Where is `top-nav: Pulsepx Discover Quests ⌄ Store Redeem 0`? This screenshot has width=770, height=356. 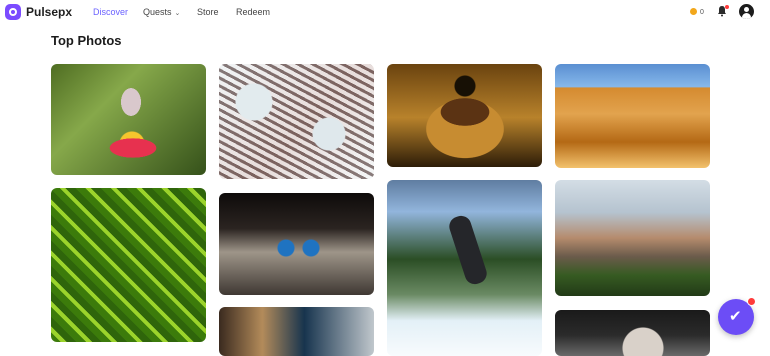
top-nav: Pulsepx Discover Quests ⌄ Store Redeem 0 is located at coordinates (385, 12).